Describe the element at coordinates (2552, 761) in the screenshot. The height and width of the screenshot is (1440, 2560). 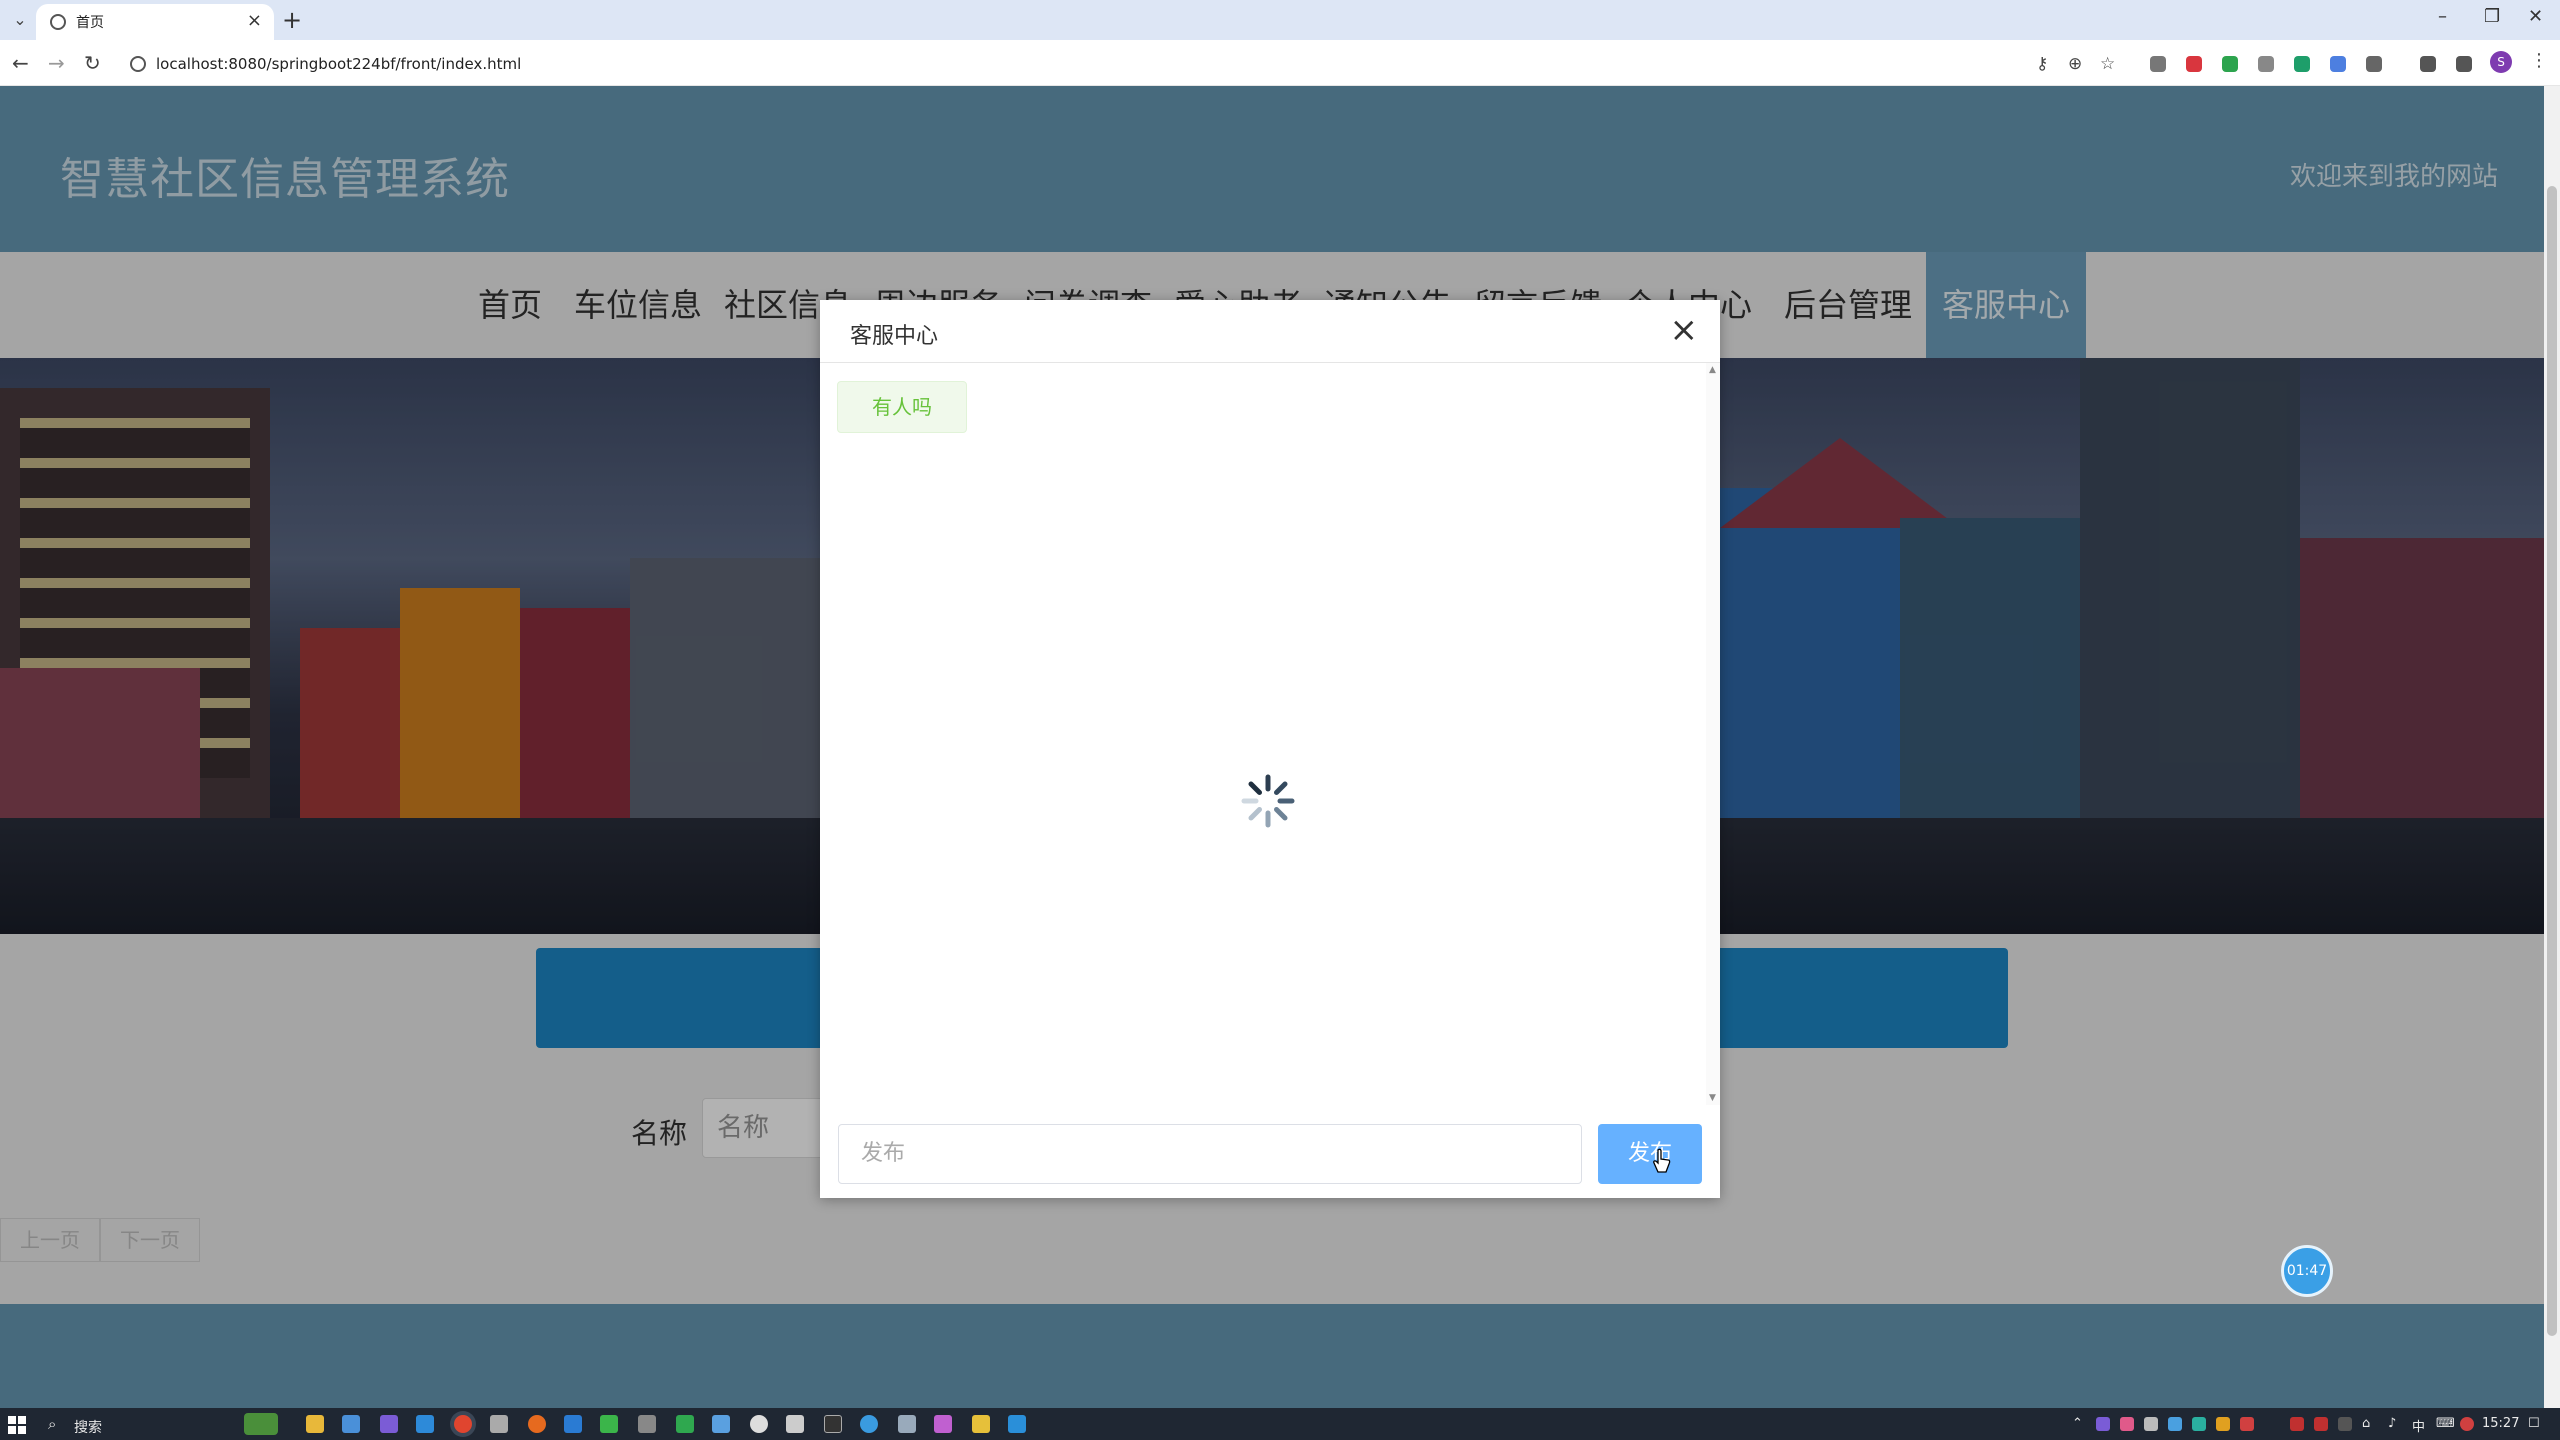
I see `scrollbar-thumb` at that location.